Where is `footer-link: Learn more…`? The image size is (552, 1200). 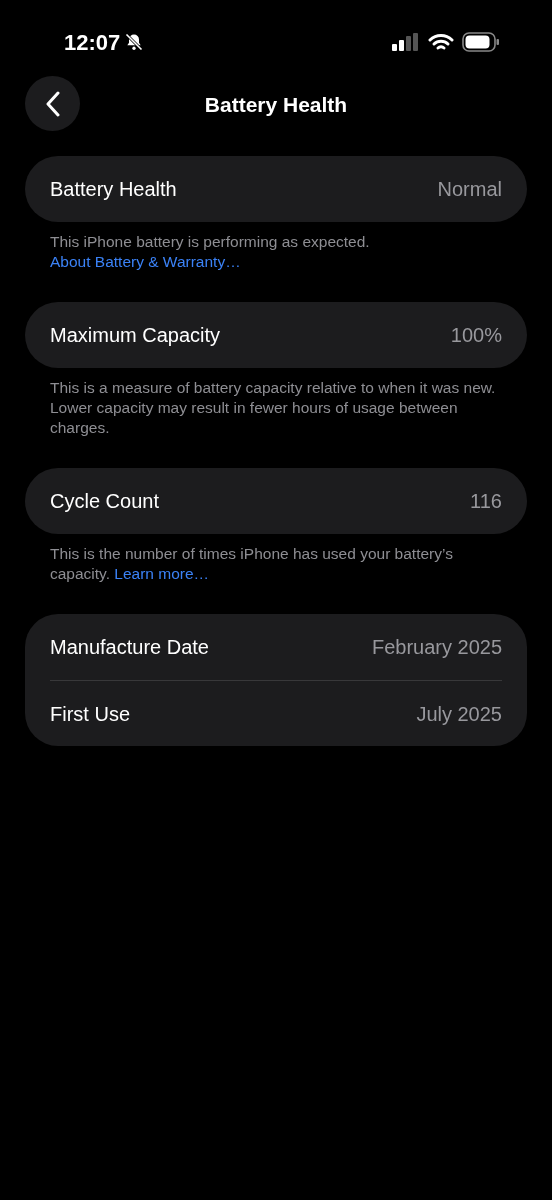 footer-link: Learn more… is located at coordinates (162, 573).